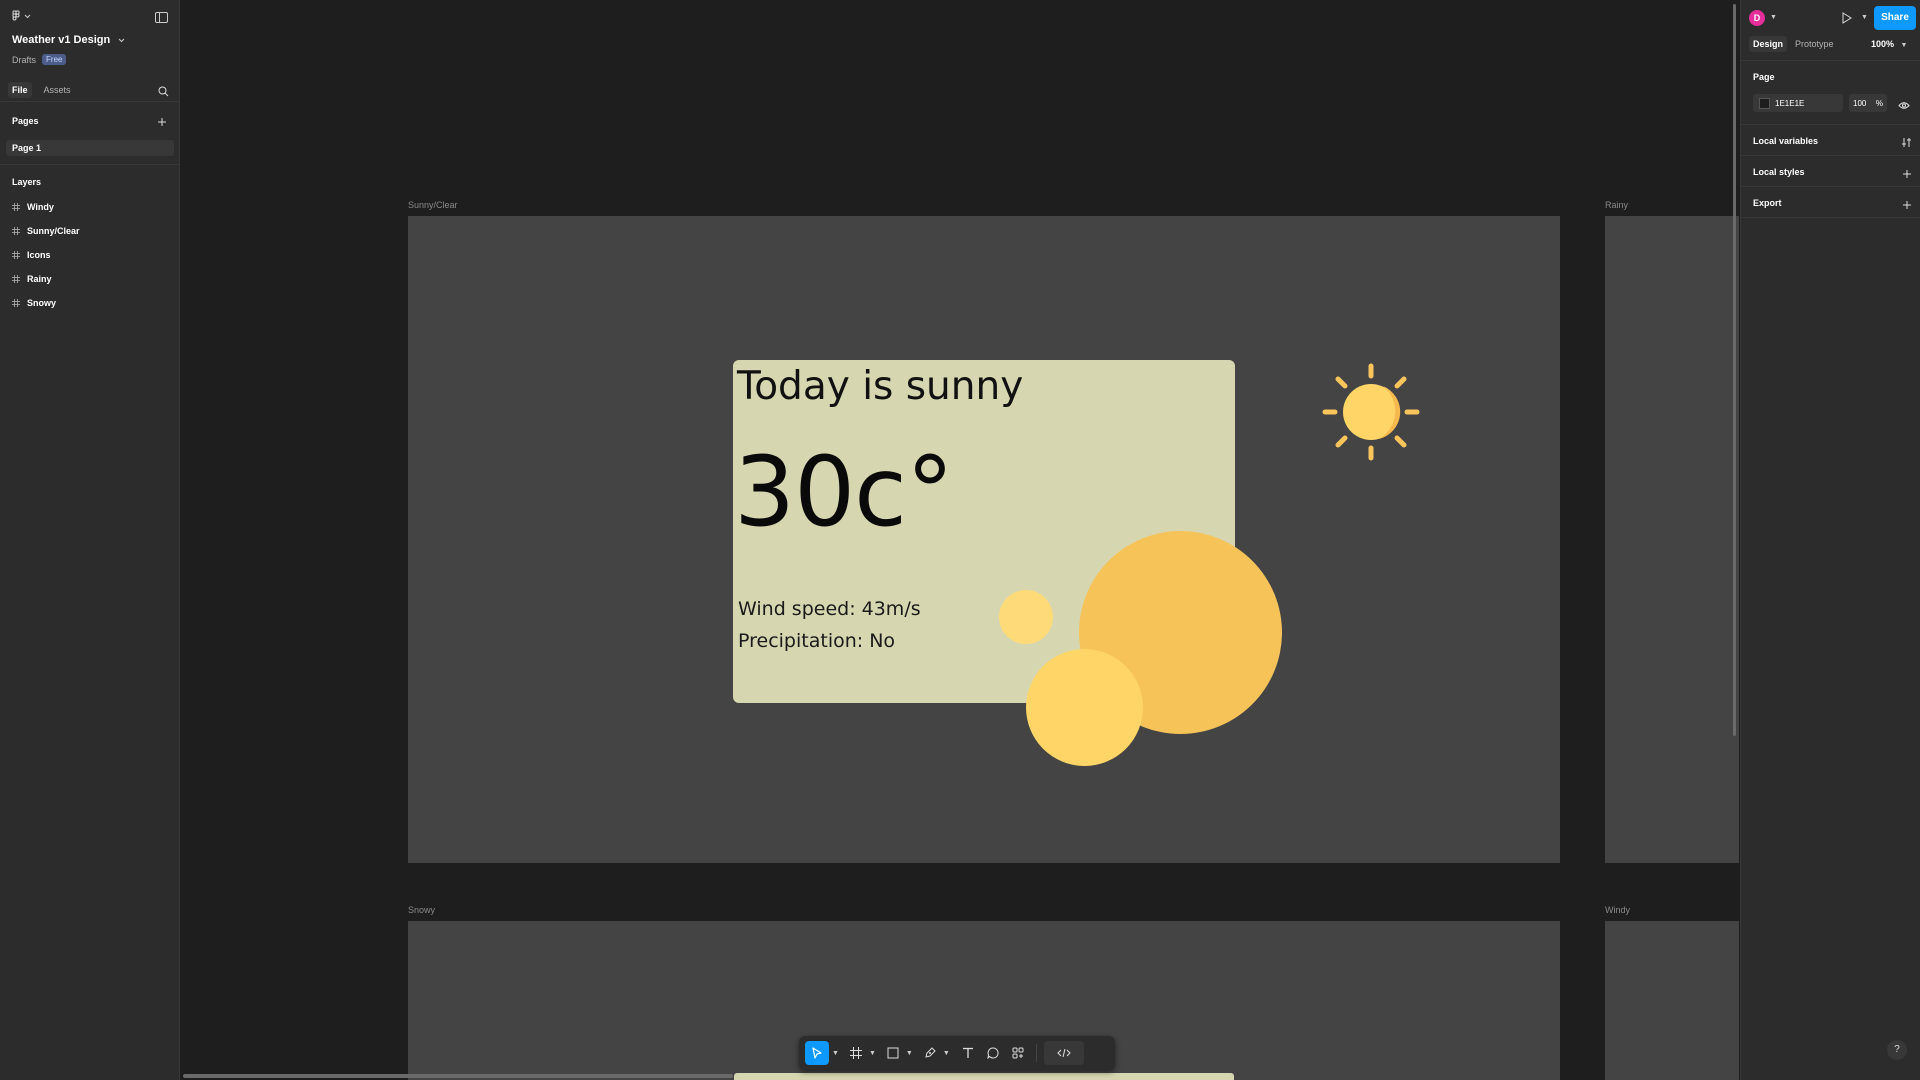 This screenshot has height=1080, width=1920. Describe the element at coordinates (1883, 44) in the screenshot. I see `zoom-value: 100%` at that location.